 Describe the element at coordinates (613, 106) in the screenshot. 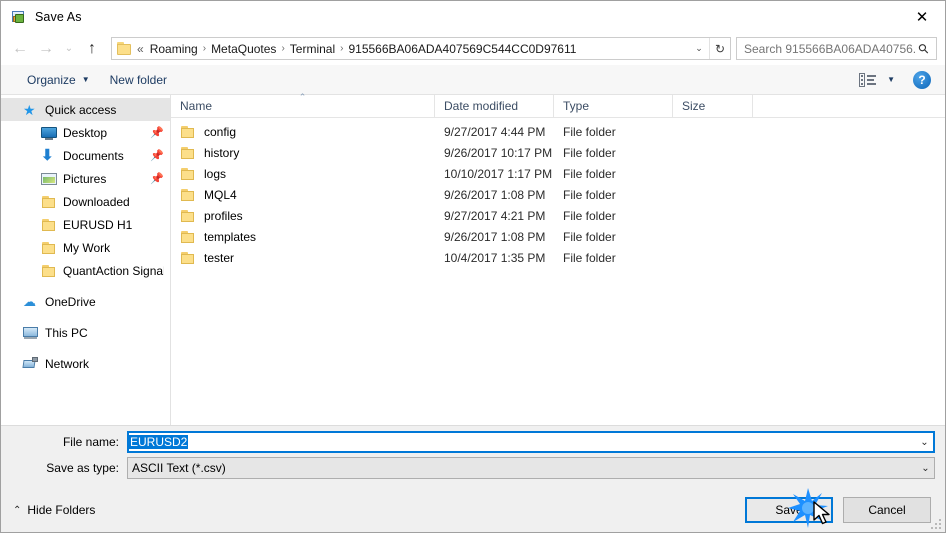

I see `column-header-type: Type` at that location.